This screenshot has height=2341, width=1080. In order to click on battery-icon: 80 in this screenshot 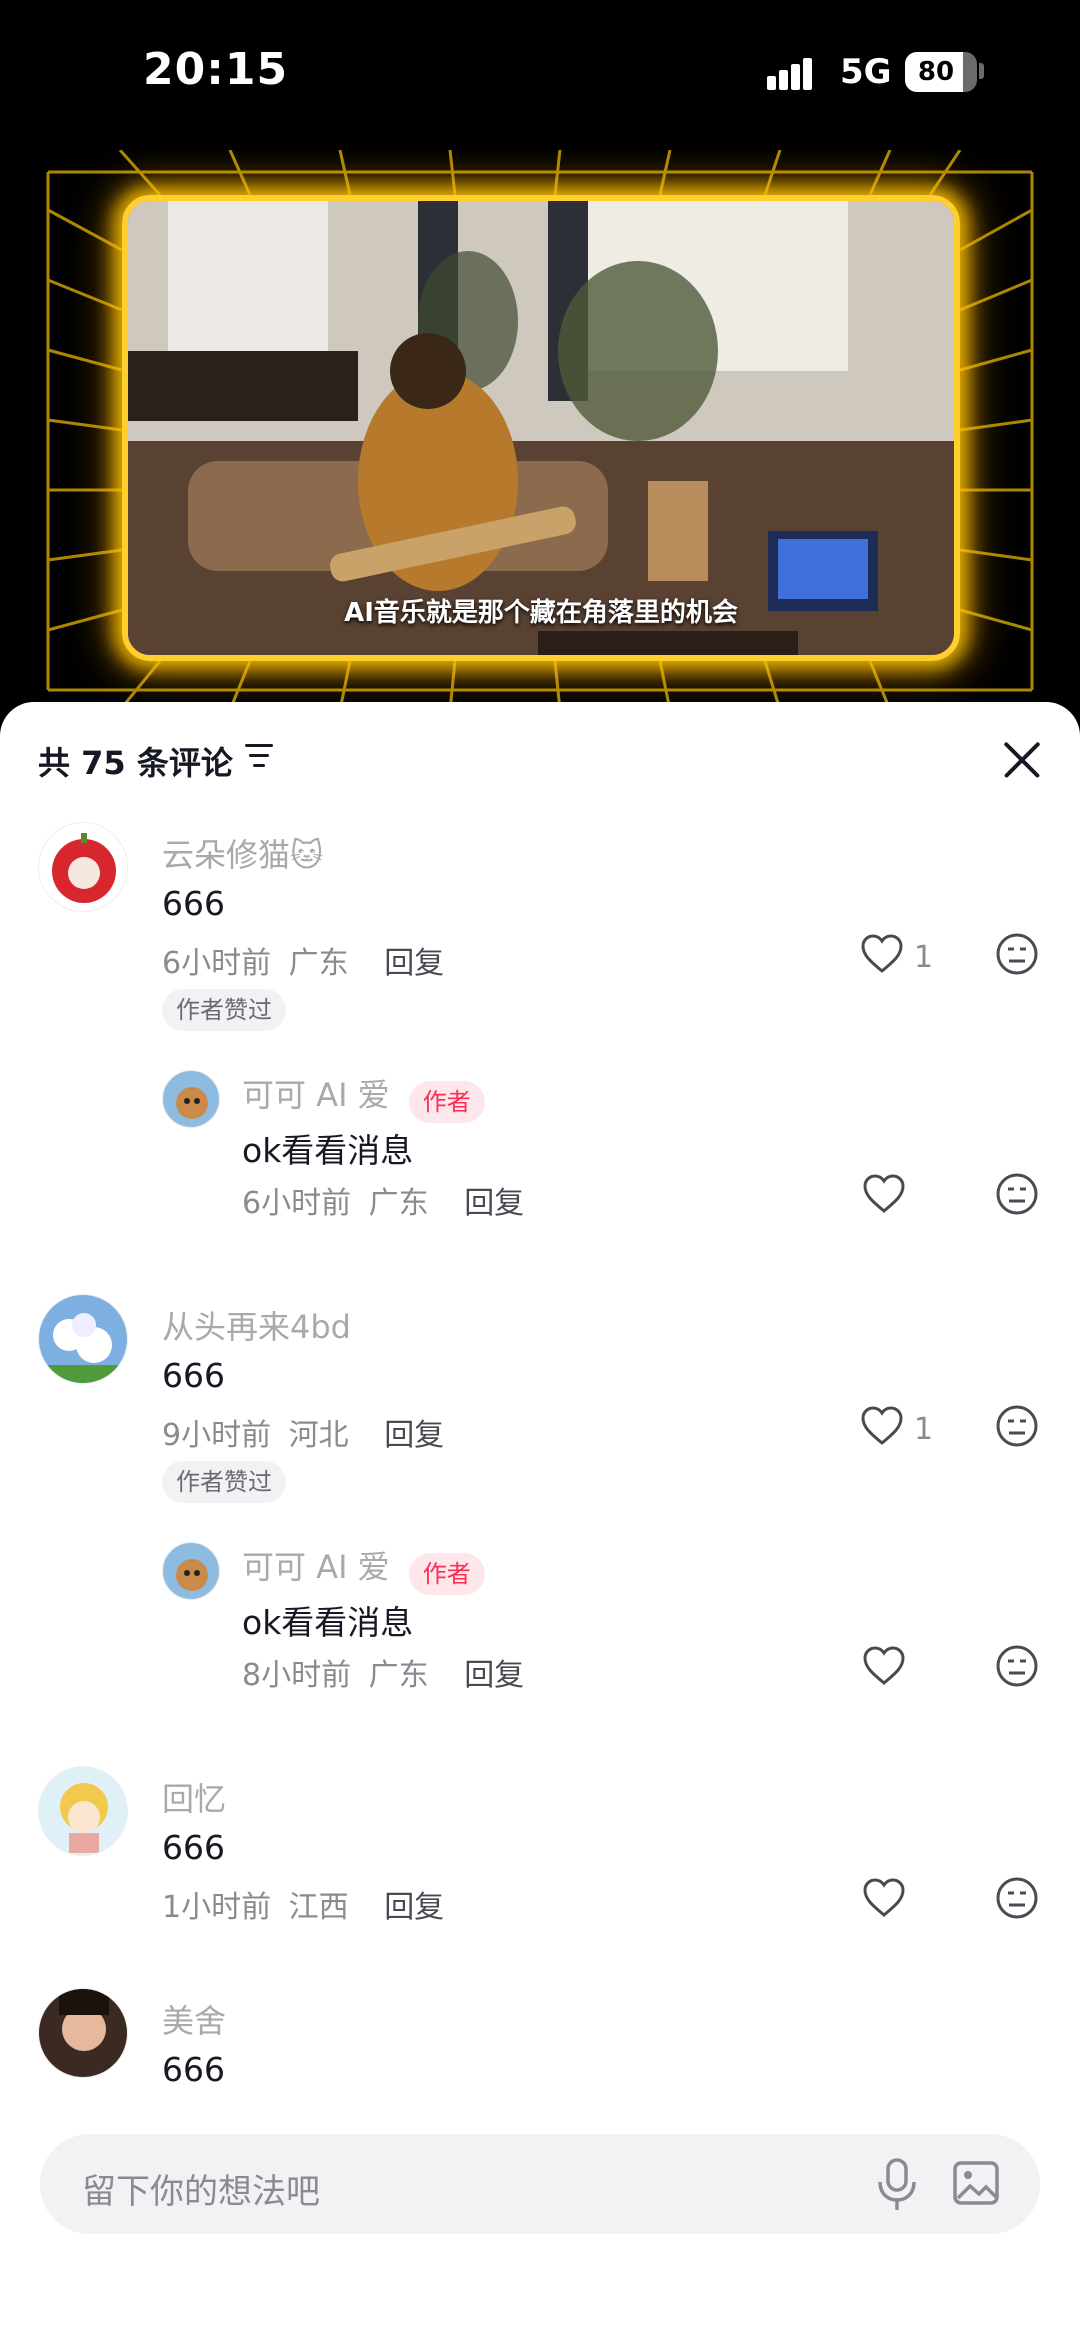, I will do `click(941, 72)`.